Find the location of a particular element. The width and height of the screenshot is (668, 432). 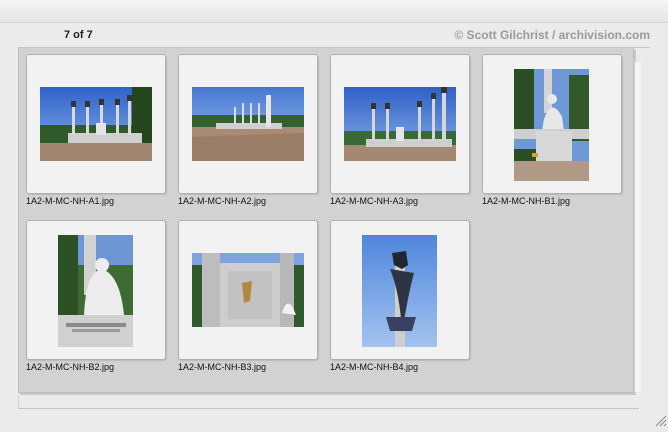

thumbnail-image-b2 is located at coordinates (95, 291).